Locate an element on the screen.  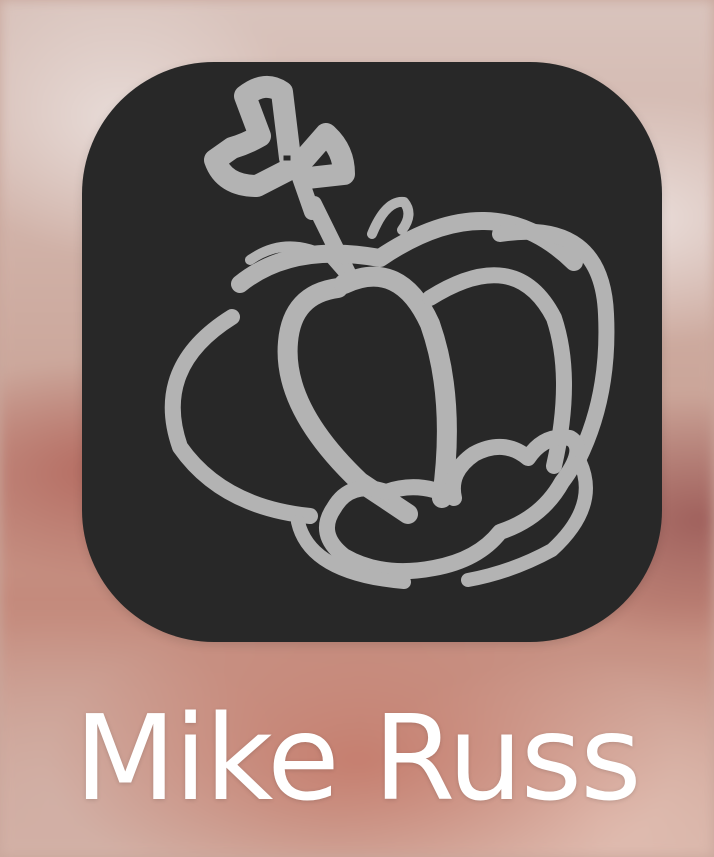
app-name-label: Mike Russ is located at coordinates (357, 758).